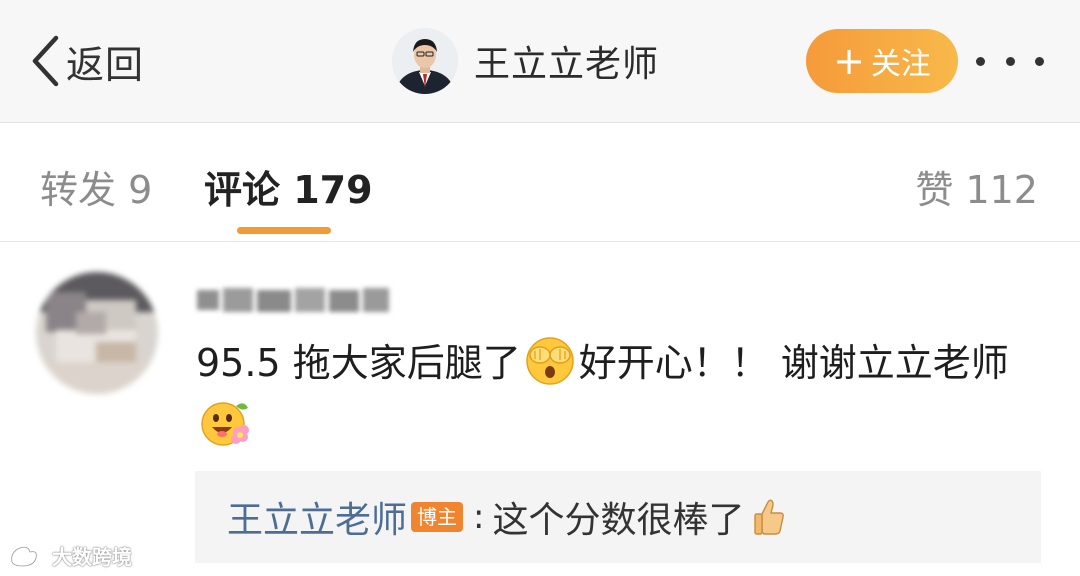 This screenshot has height=576, width=1080. What do you see at coordinates (900, 64) in the screenshot?
I see `follow-label: 关注` at bounding box center [900, 64].